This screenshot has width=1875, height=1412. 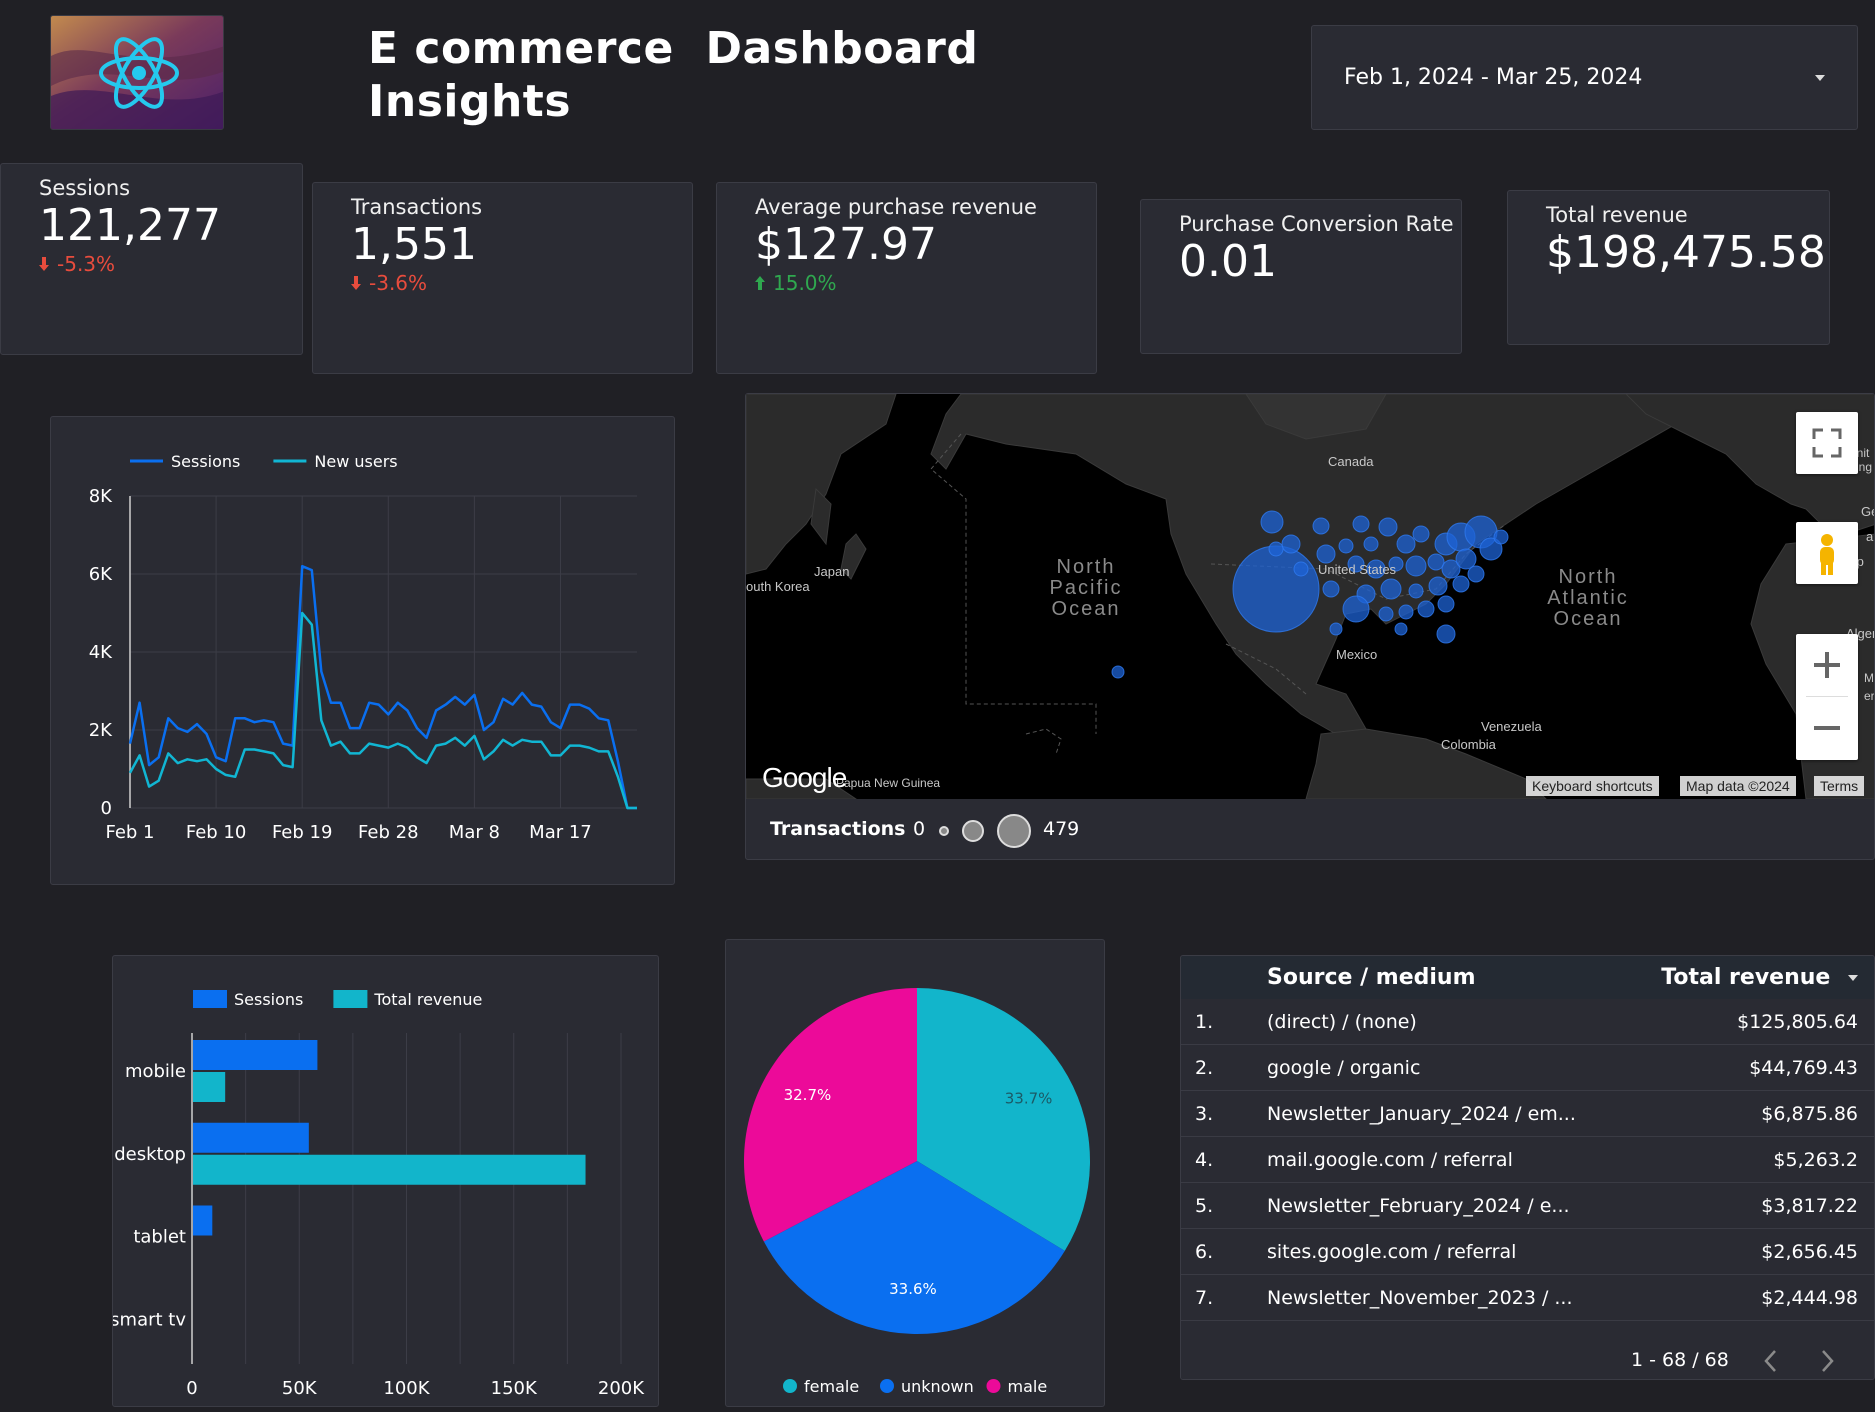 What do you see at coordinates (101, 652) in the screenshot?
I see `y-tick-label: 4K` at bounding box center [101, 652].